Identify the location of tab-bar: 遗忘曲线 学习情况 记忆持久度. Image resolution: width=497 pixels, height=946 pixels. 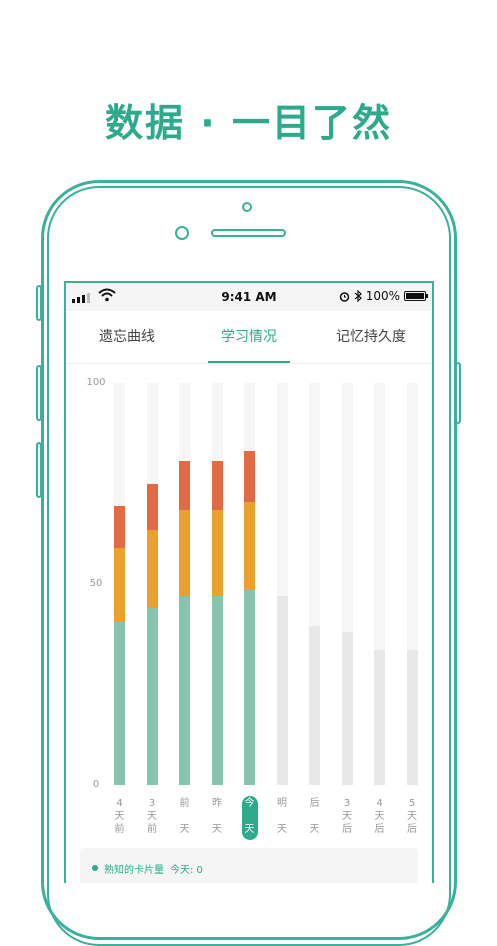
(249, 337).